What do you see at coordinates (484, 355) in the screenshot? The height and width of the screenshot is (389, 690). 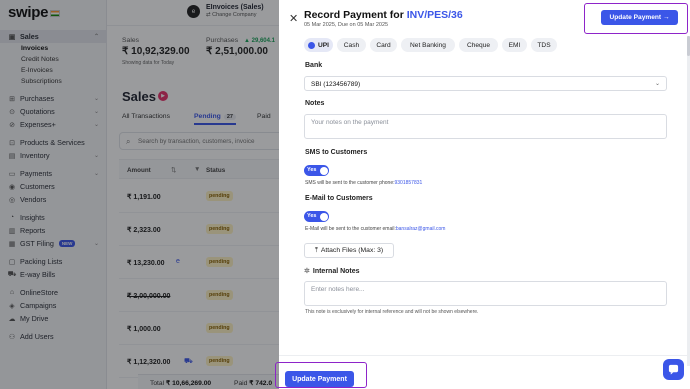 I see `panel-divider` at bounding box center [484, 355].